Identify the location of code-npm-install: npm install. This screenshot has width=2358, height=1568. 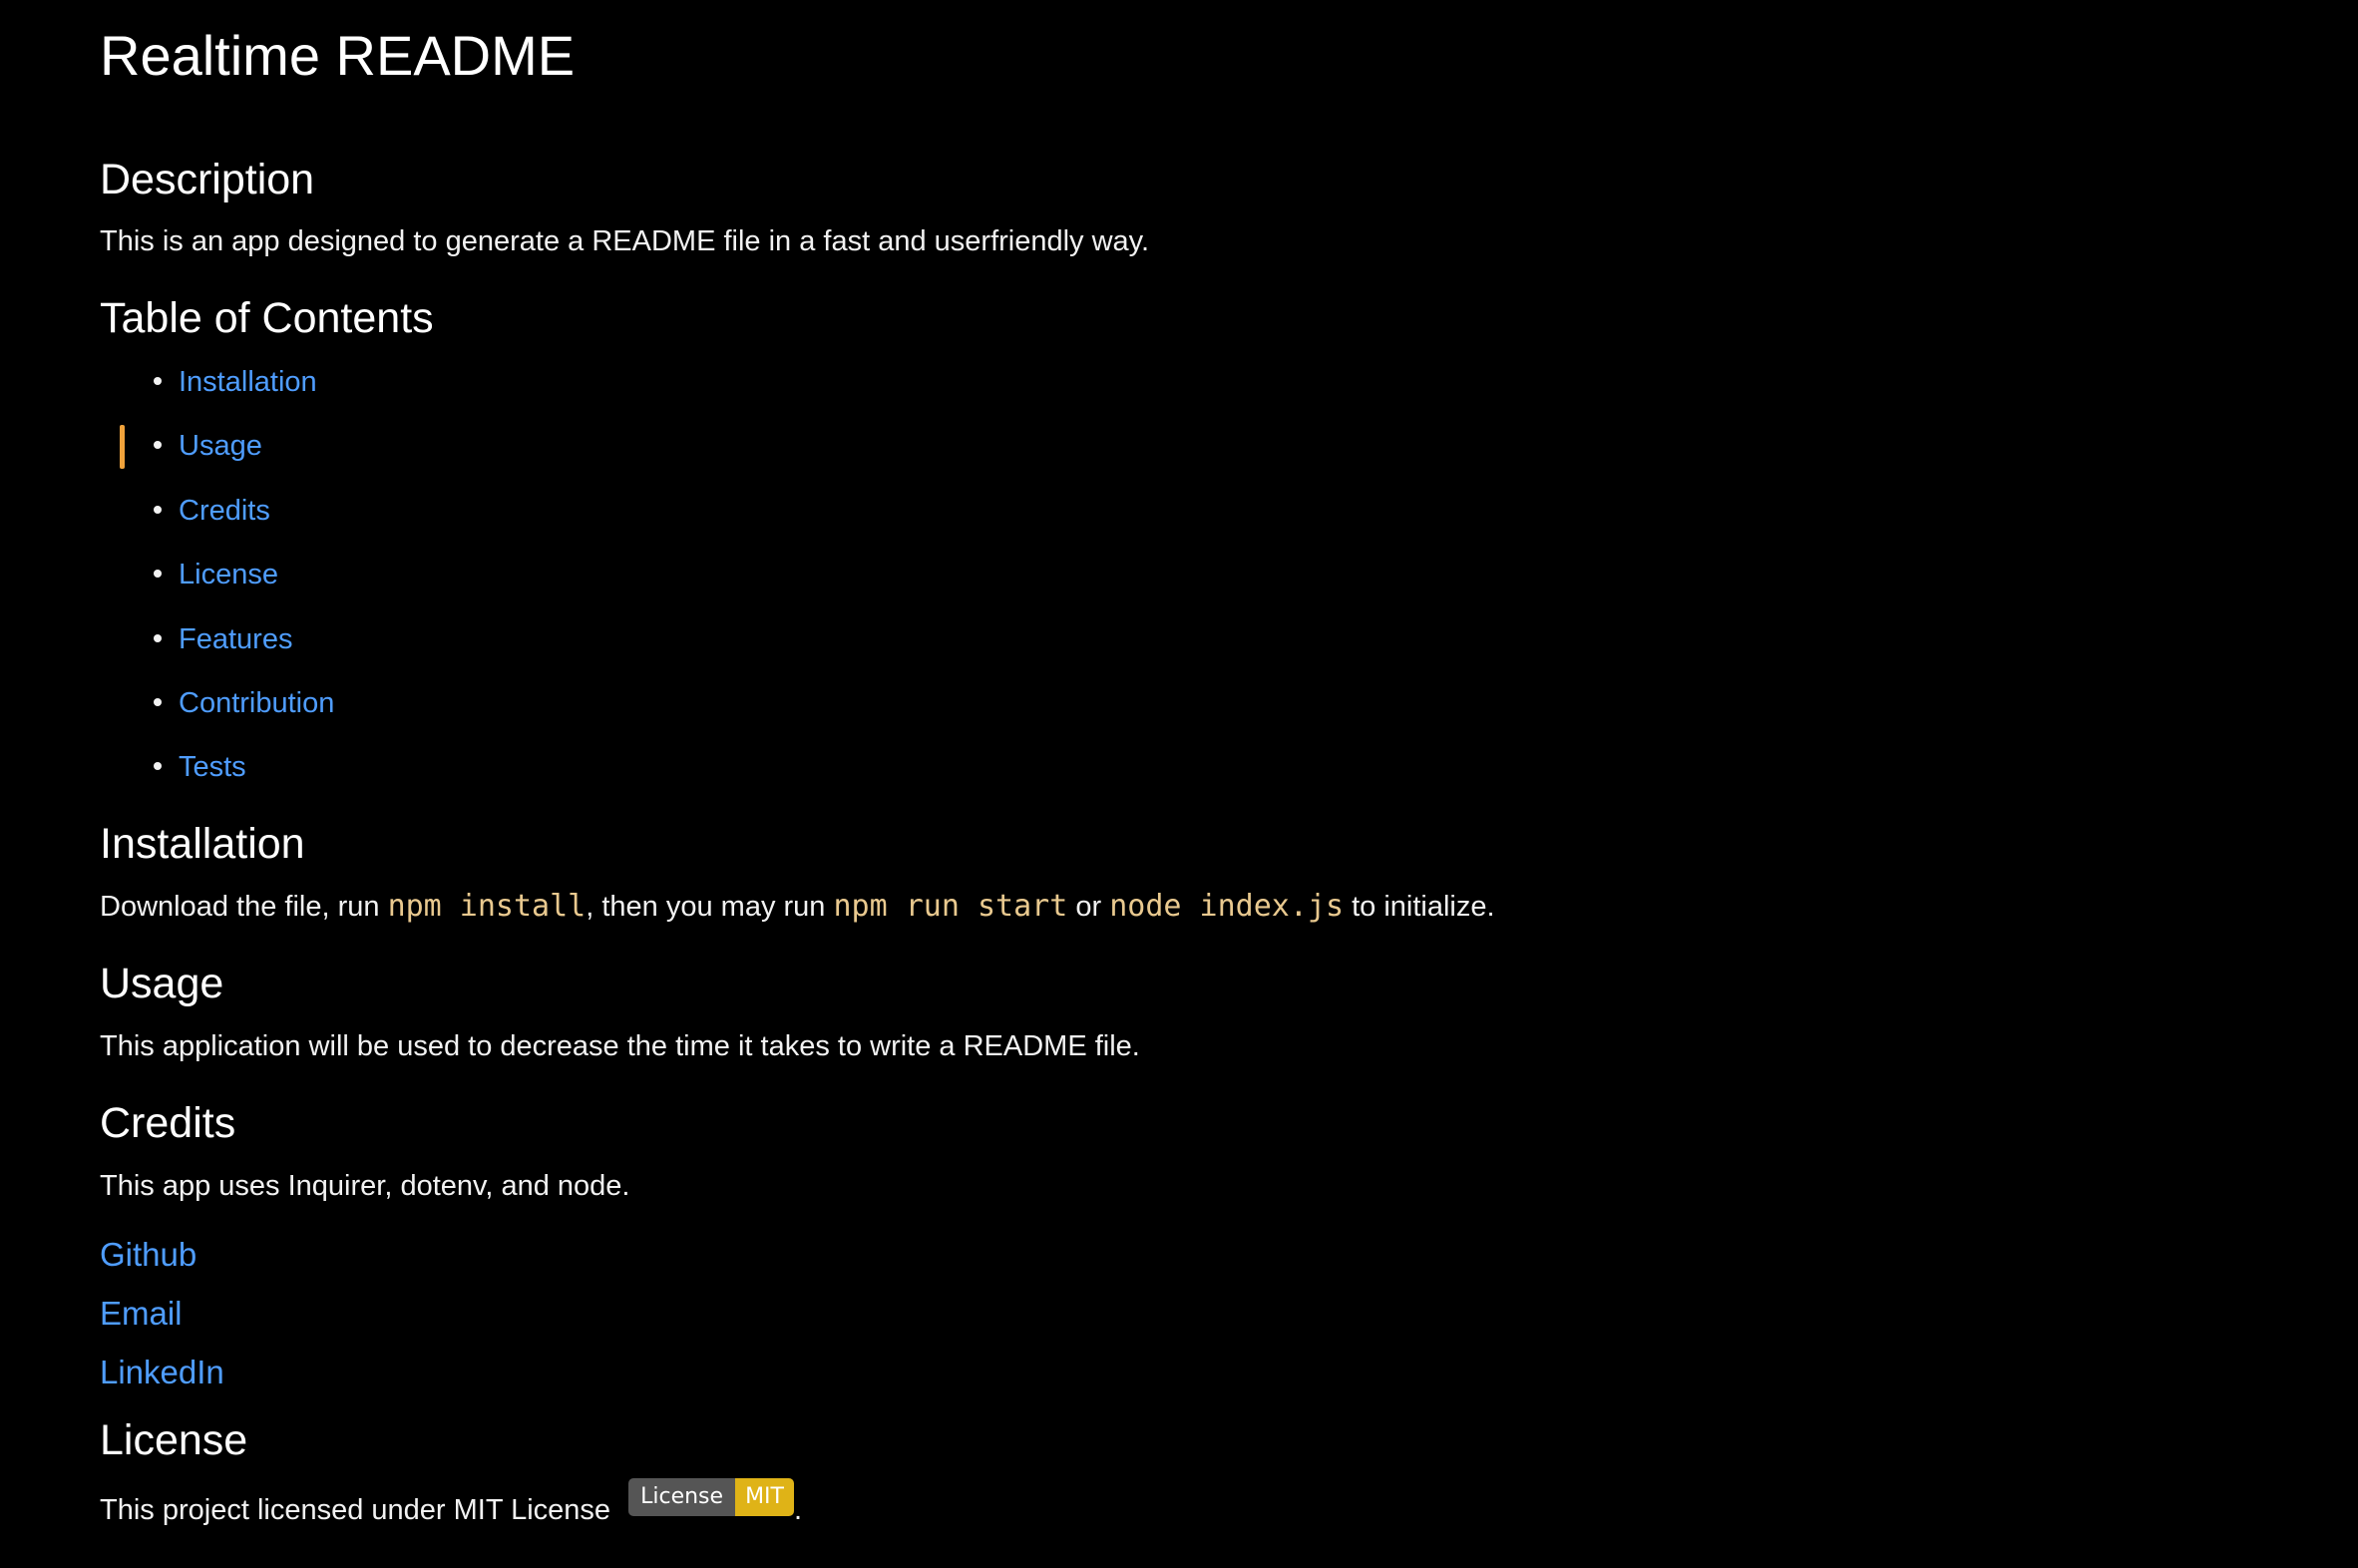
(487, 907).